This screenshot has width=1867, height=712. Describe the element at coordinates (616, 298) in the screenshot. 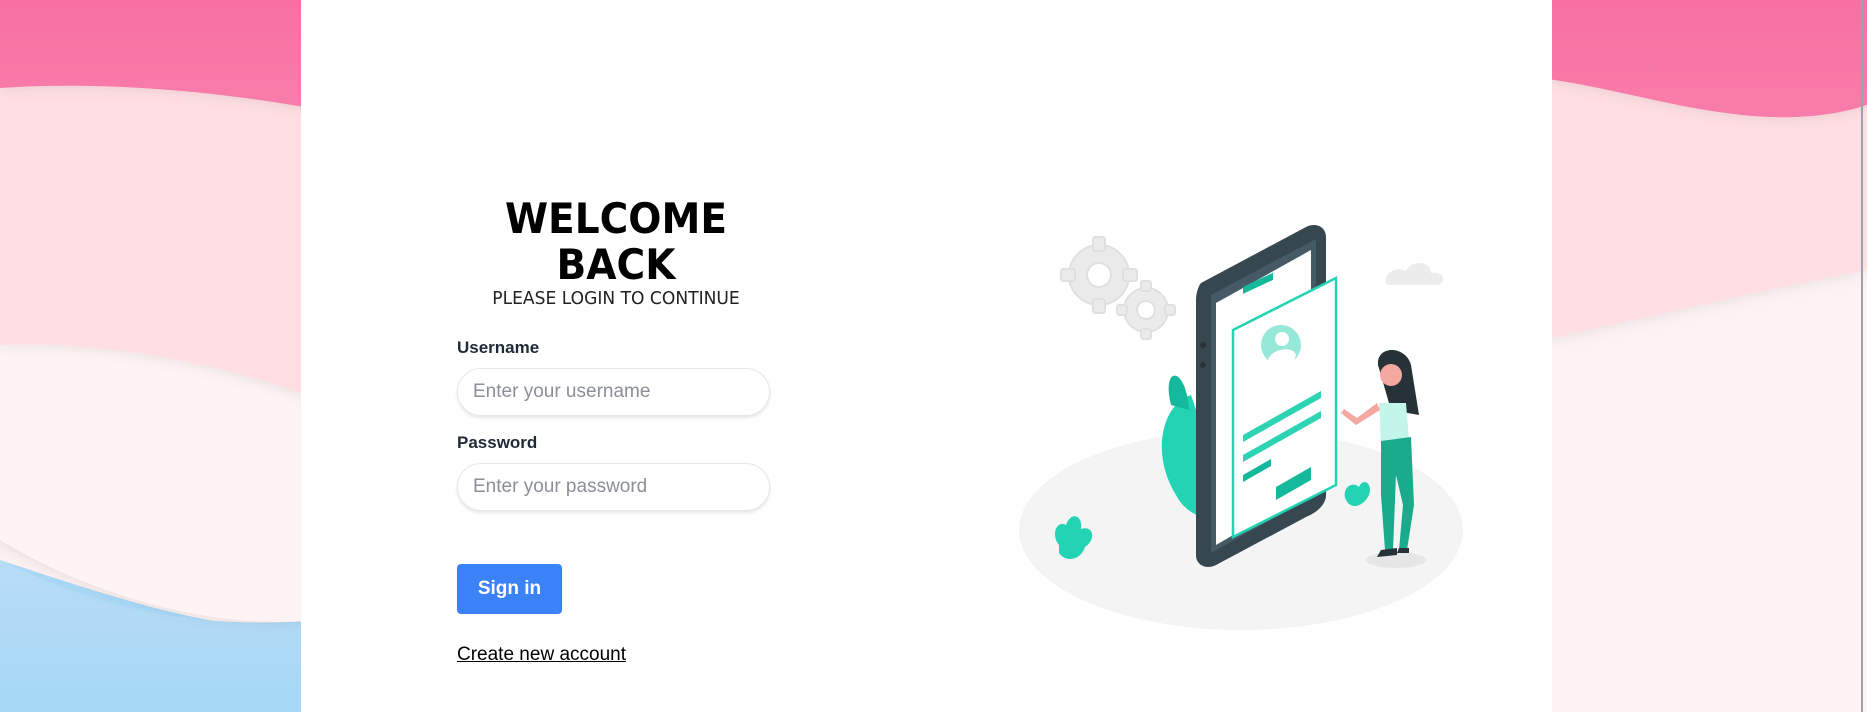

I see `page-subtitle: PLEASE LOGIN TO CONTINUE` at that location.